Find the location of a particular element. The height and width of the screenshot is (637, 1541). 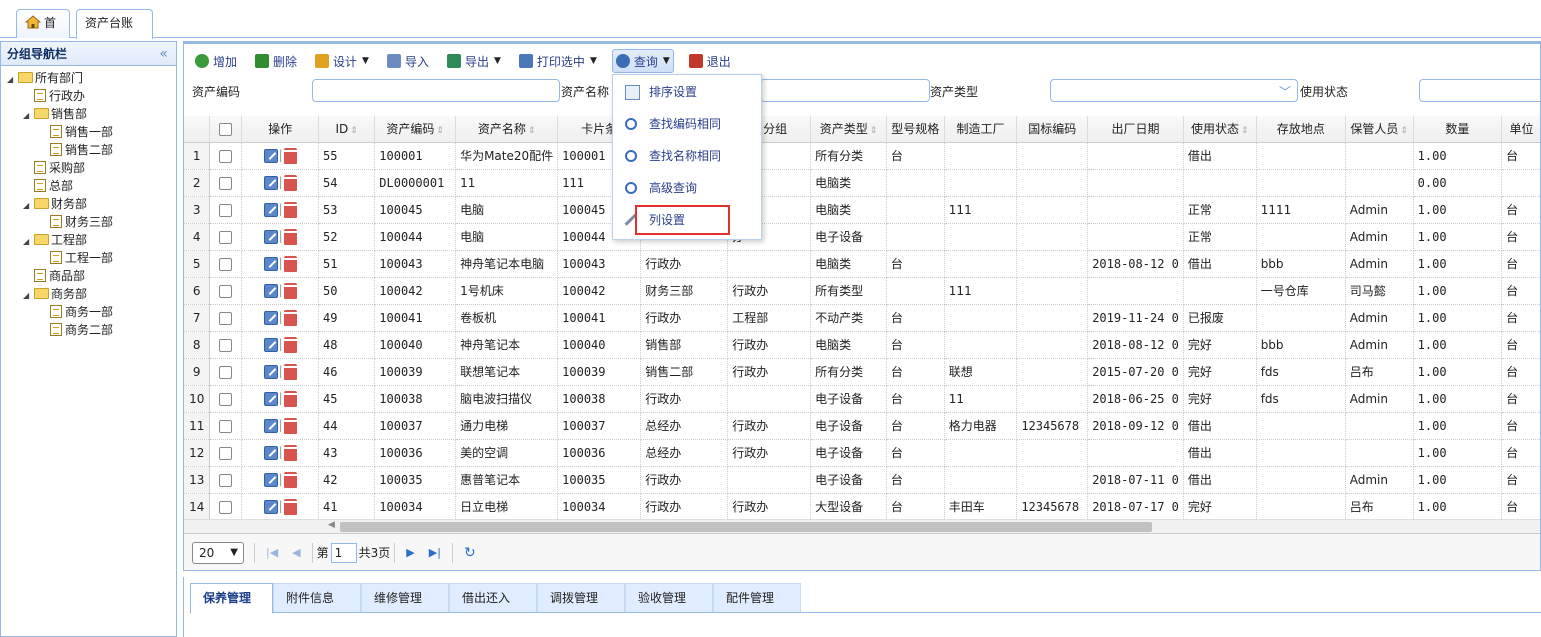

detail-tab: 验收管理 is located at coordinates (669, 597).